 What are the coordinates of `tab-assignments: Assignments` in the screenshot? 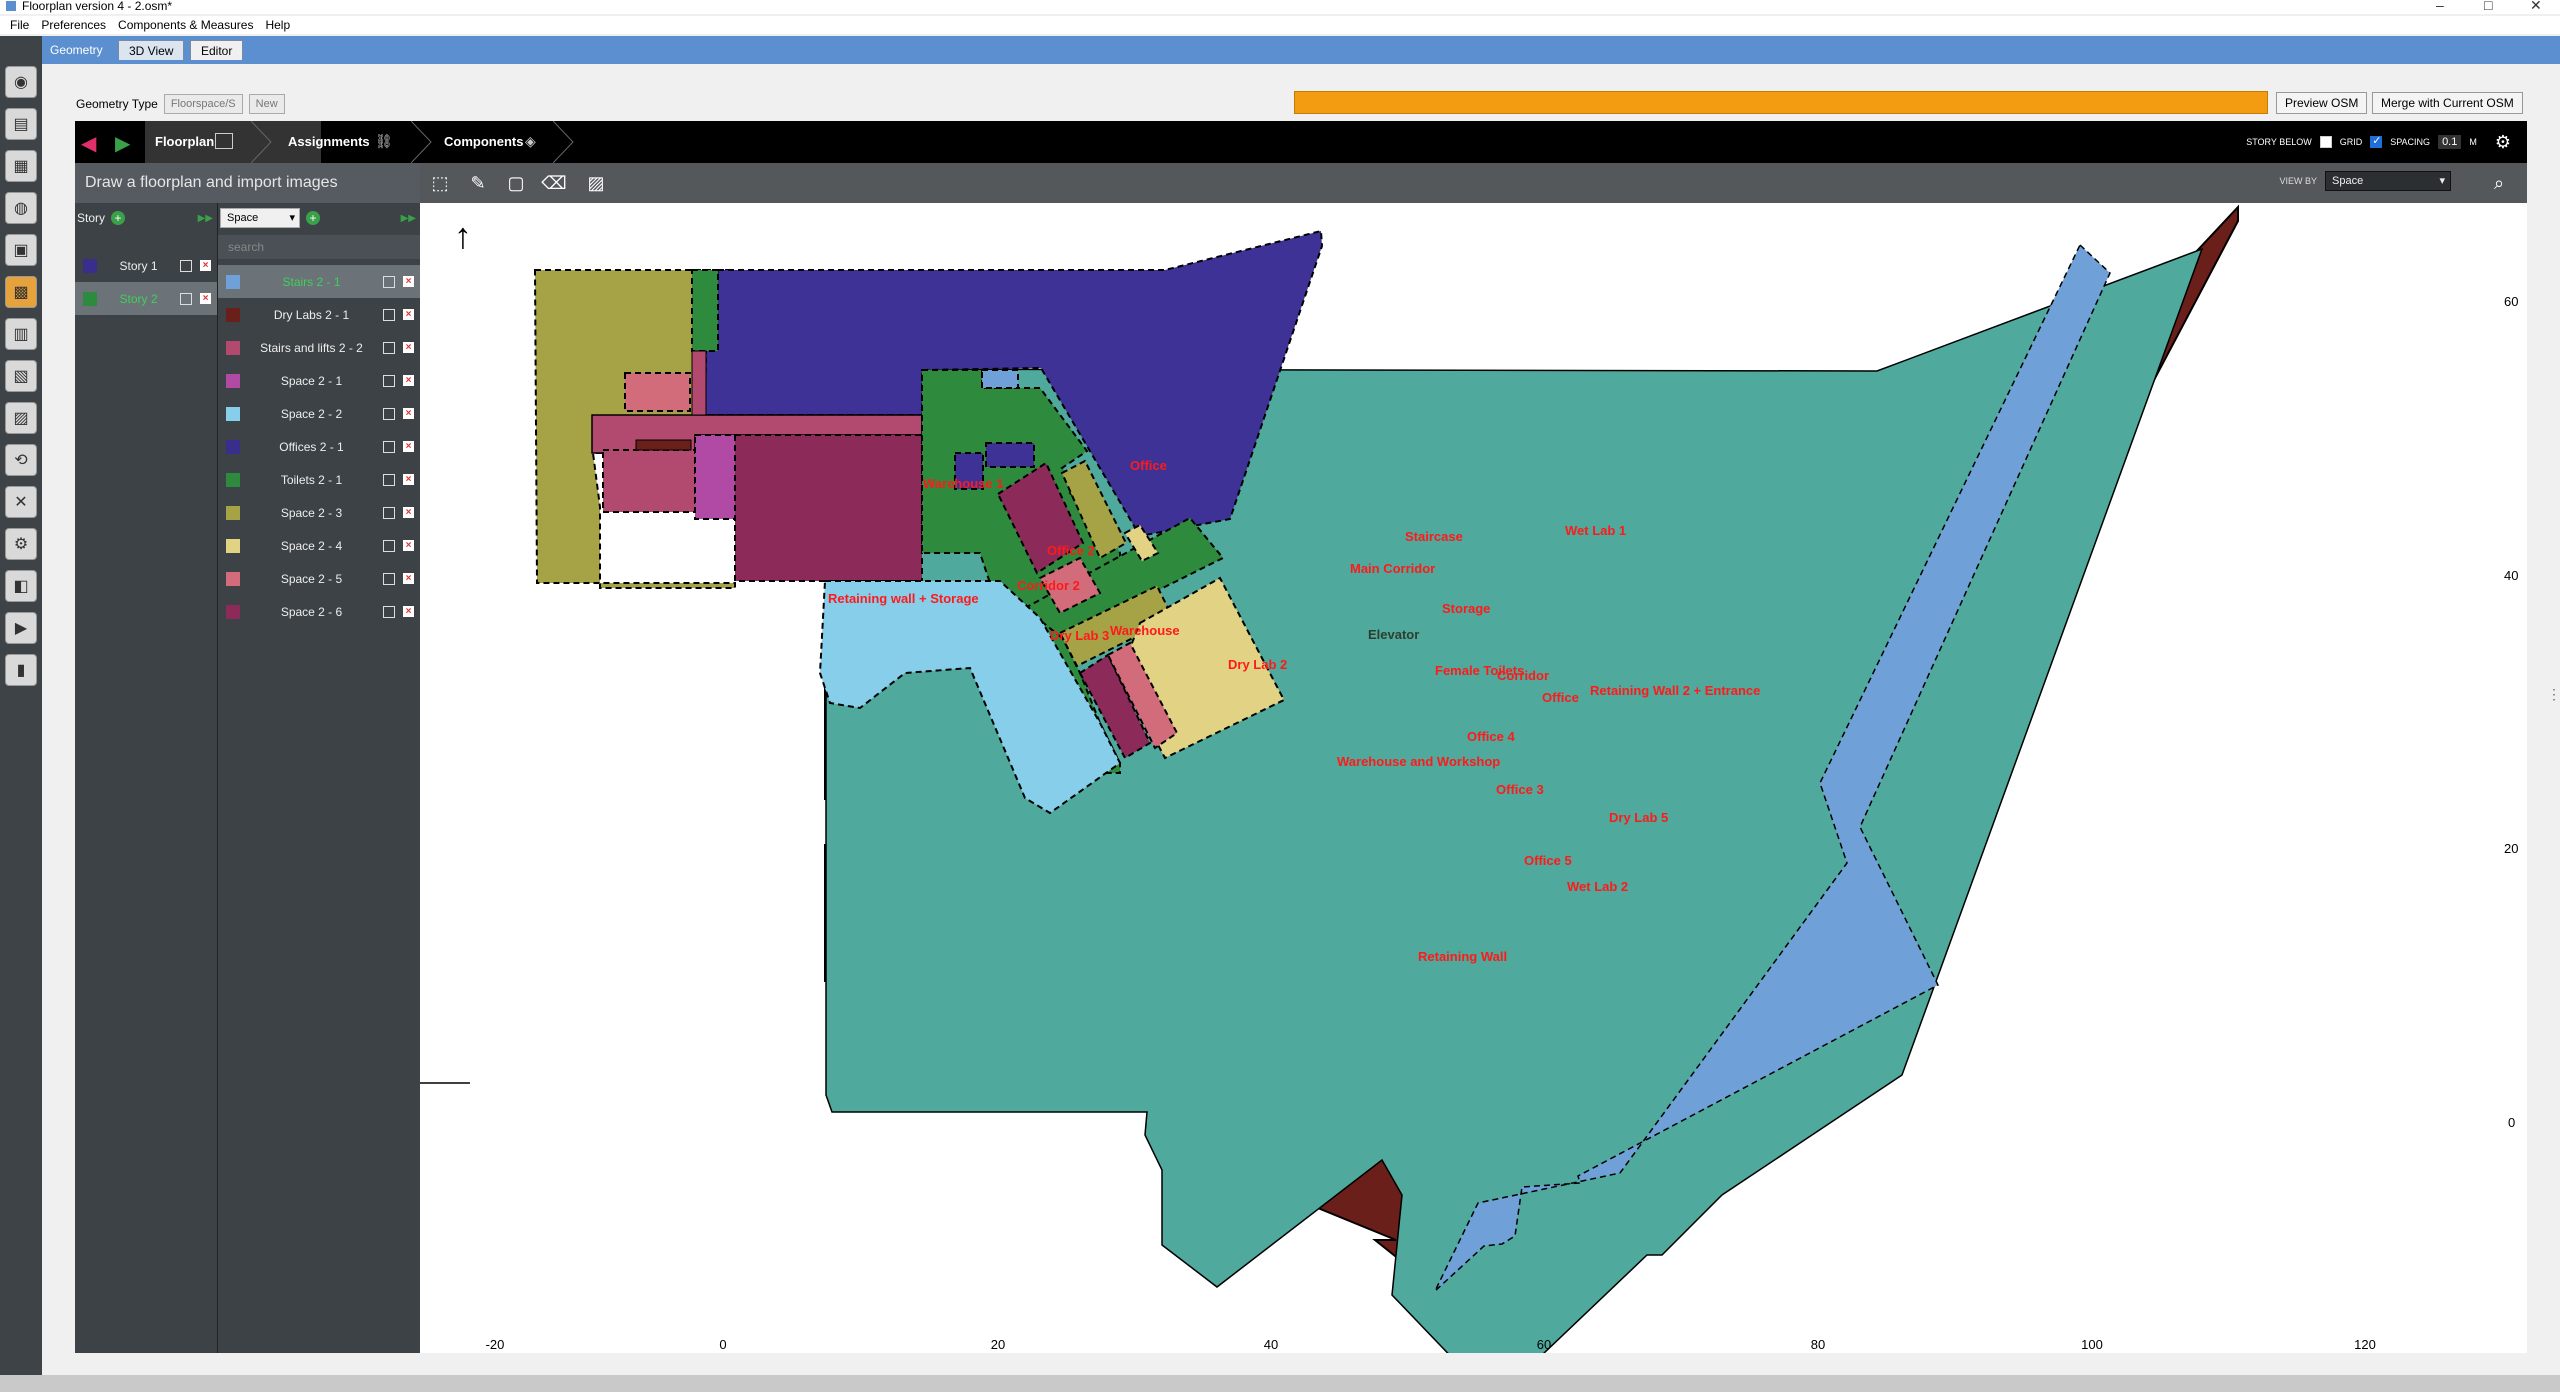 It's located at (329, 142).